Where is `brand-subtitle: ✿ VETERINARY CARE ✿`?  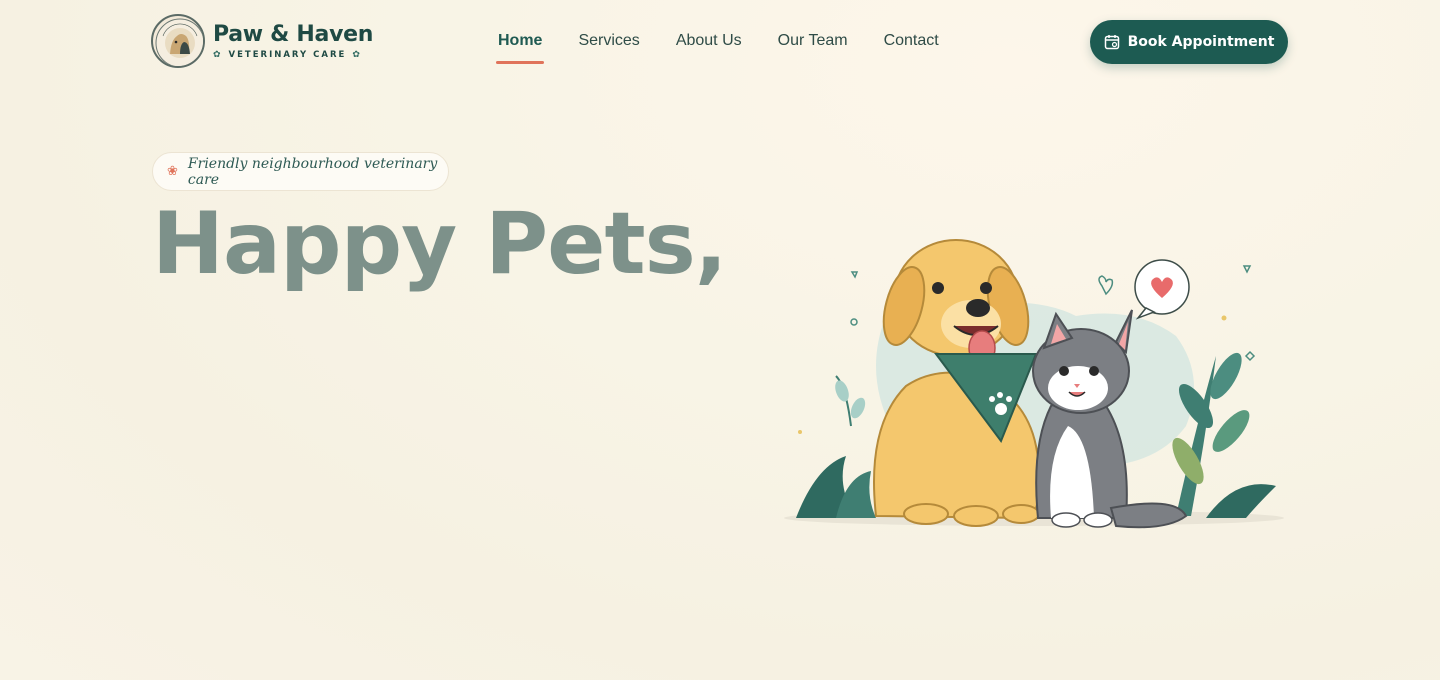 brand-subtitle: ✿ VETERINARY CARE ✿ is located at coordinates (293, 55).